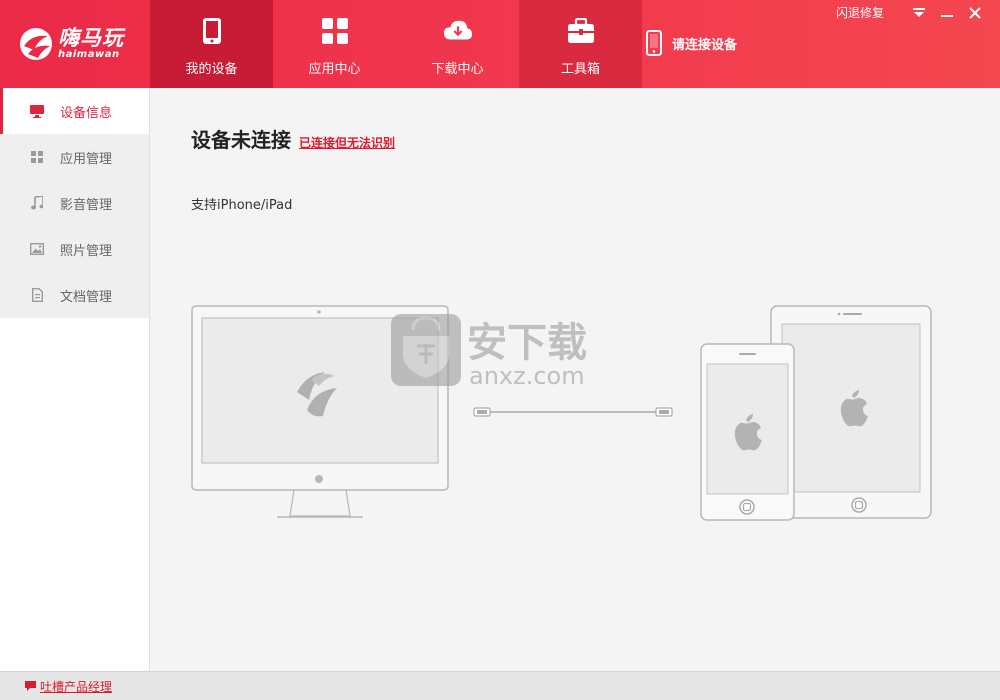 The image size is (1000, 700). What do you see at coordinates (86, 159) in the screenshot?
I see `sidebar-item-label: 应用管理` at bounding box center [86, 159].